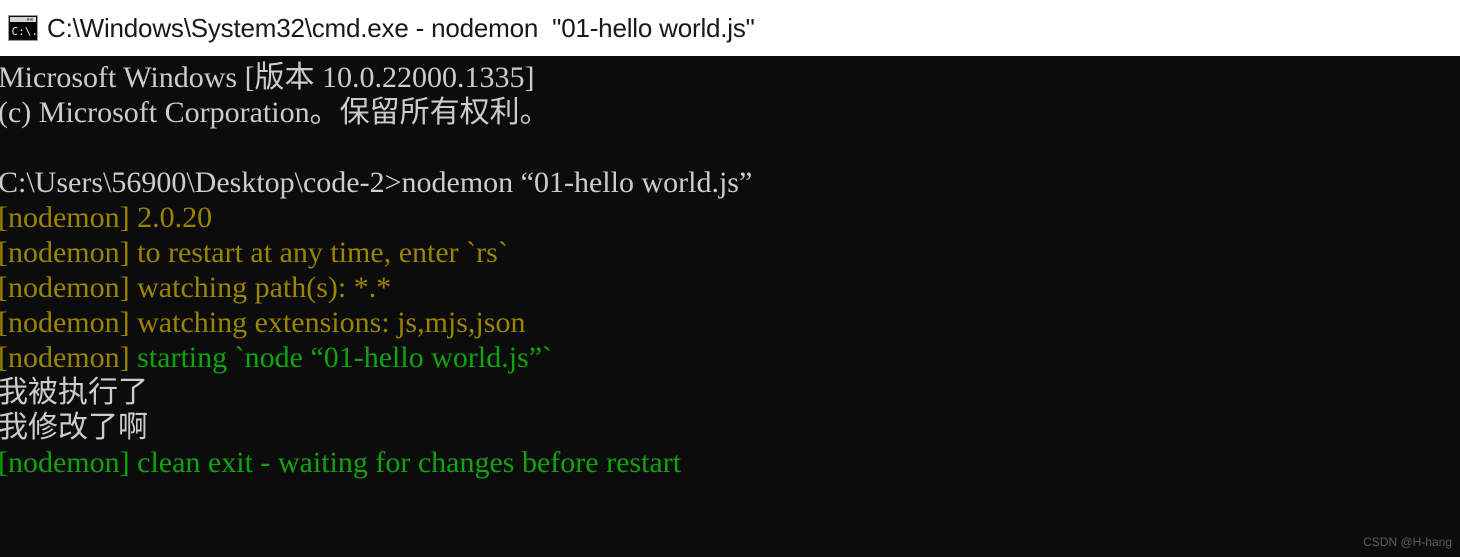  Describe the element at coordinates (74, 392) in the screenshot. I see `line-output-executed-segment-0: 我被执行了` at that location.